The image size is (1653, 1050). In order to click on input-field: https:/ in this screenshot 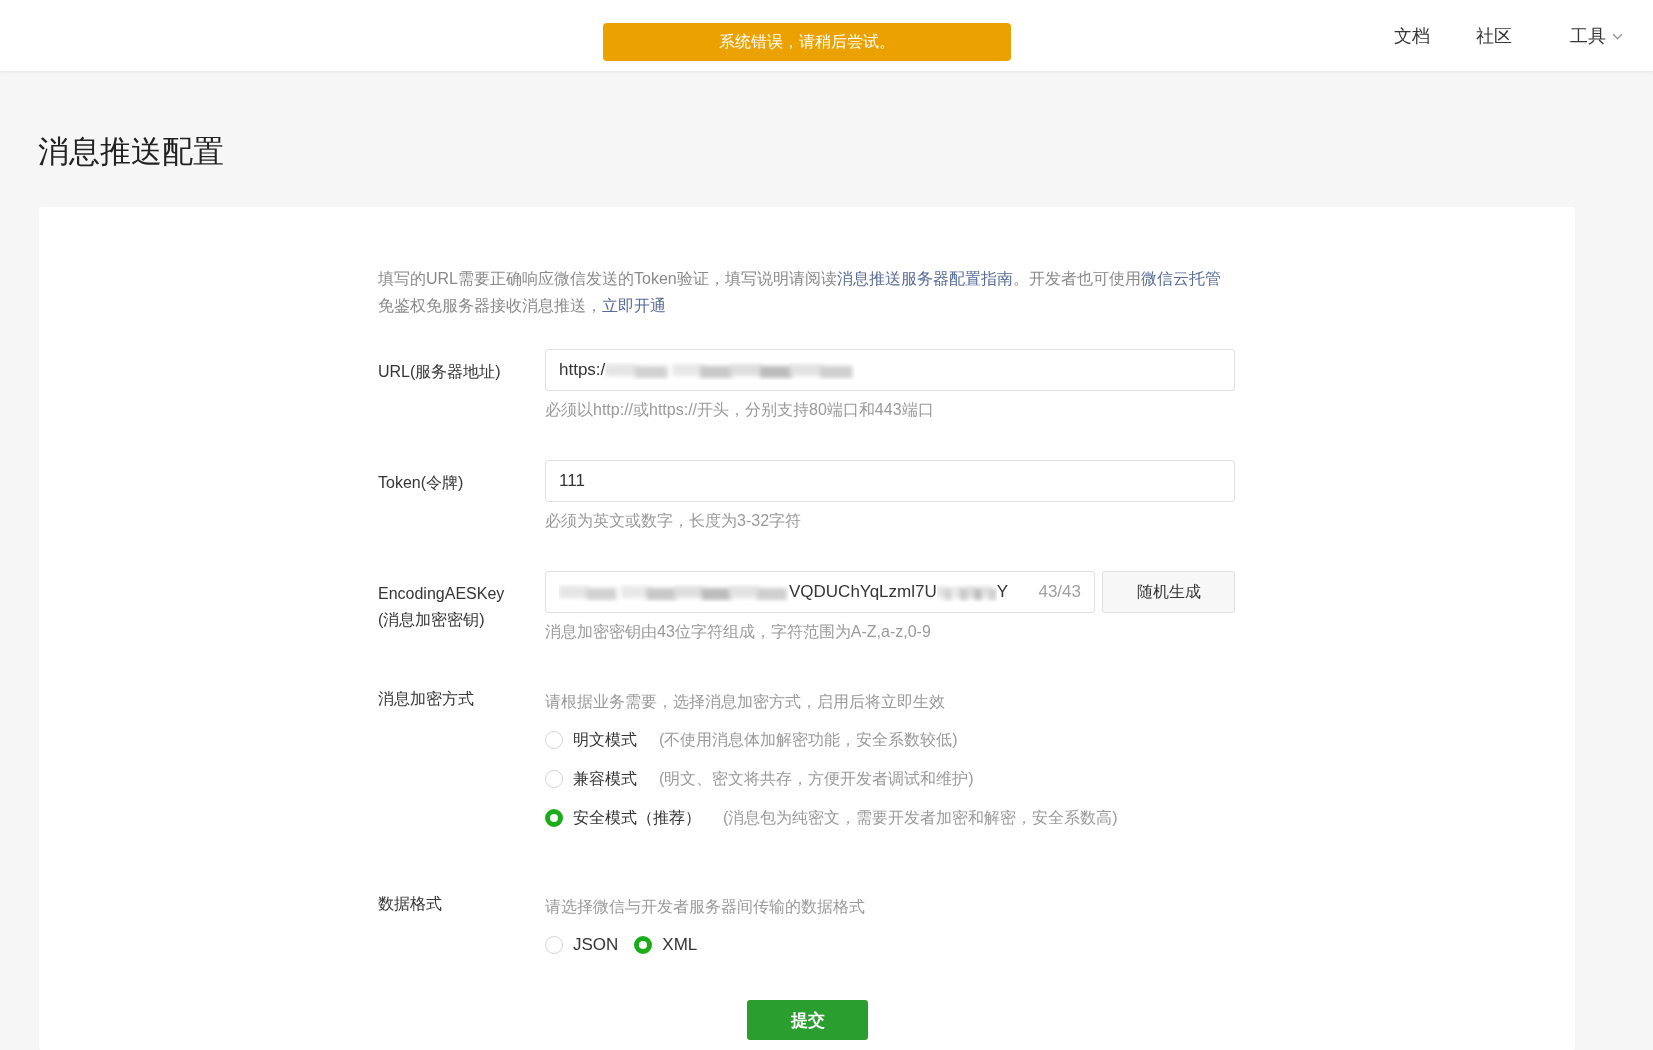, I will do `click(890, 370)`.